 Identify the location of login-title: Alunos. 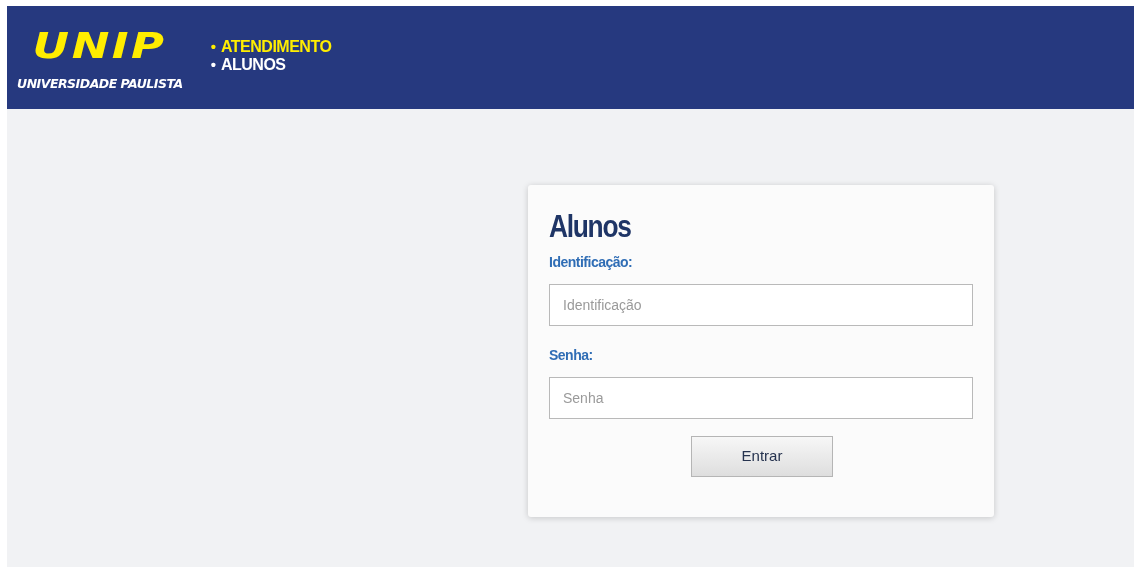
(590, 227).